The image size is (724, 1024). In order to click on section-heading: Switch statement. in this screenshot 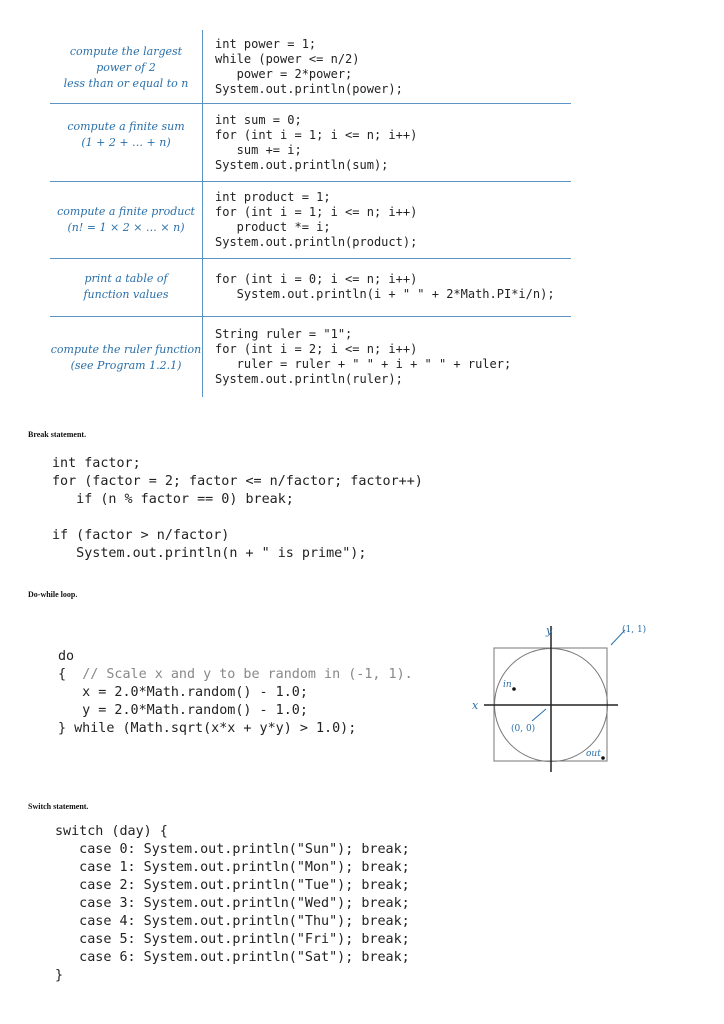, I will do `click(58, 806)`.